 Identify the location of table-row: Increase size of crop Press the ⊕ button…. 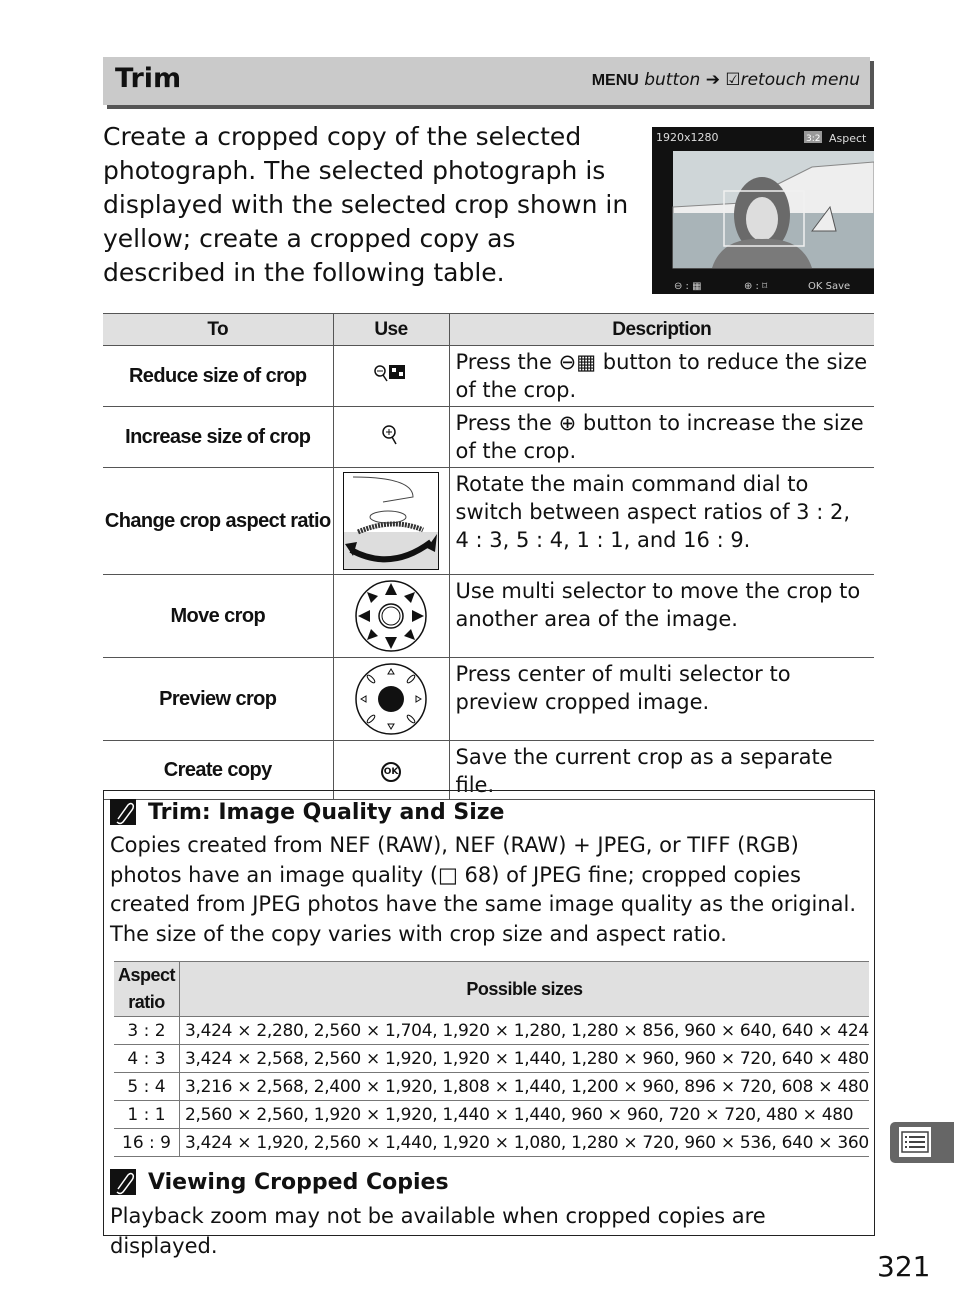
(488, 437).